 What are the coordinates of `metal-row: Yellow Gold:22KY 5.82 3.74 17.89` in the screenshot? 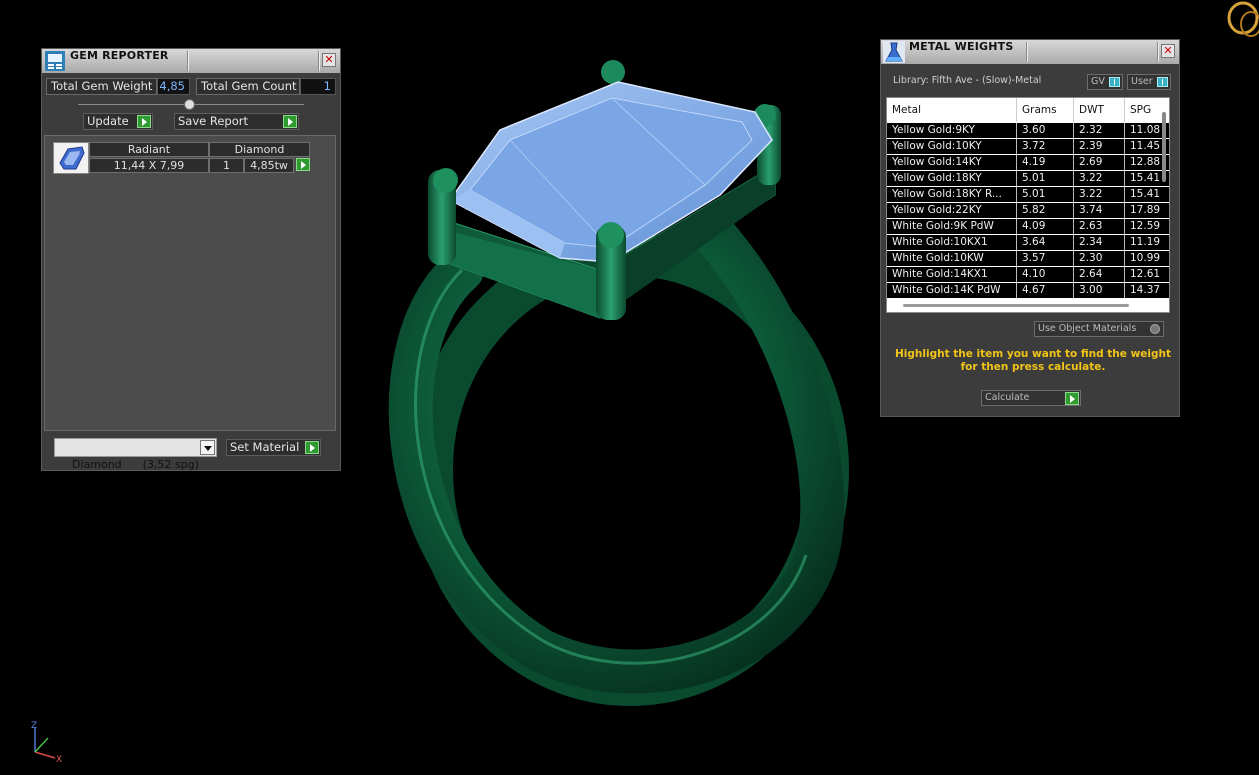 It's located at (1028, 211).